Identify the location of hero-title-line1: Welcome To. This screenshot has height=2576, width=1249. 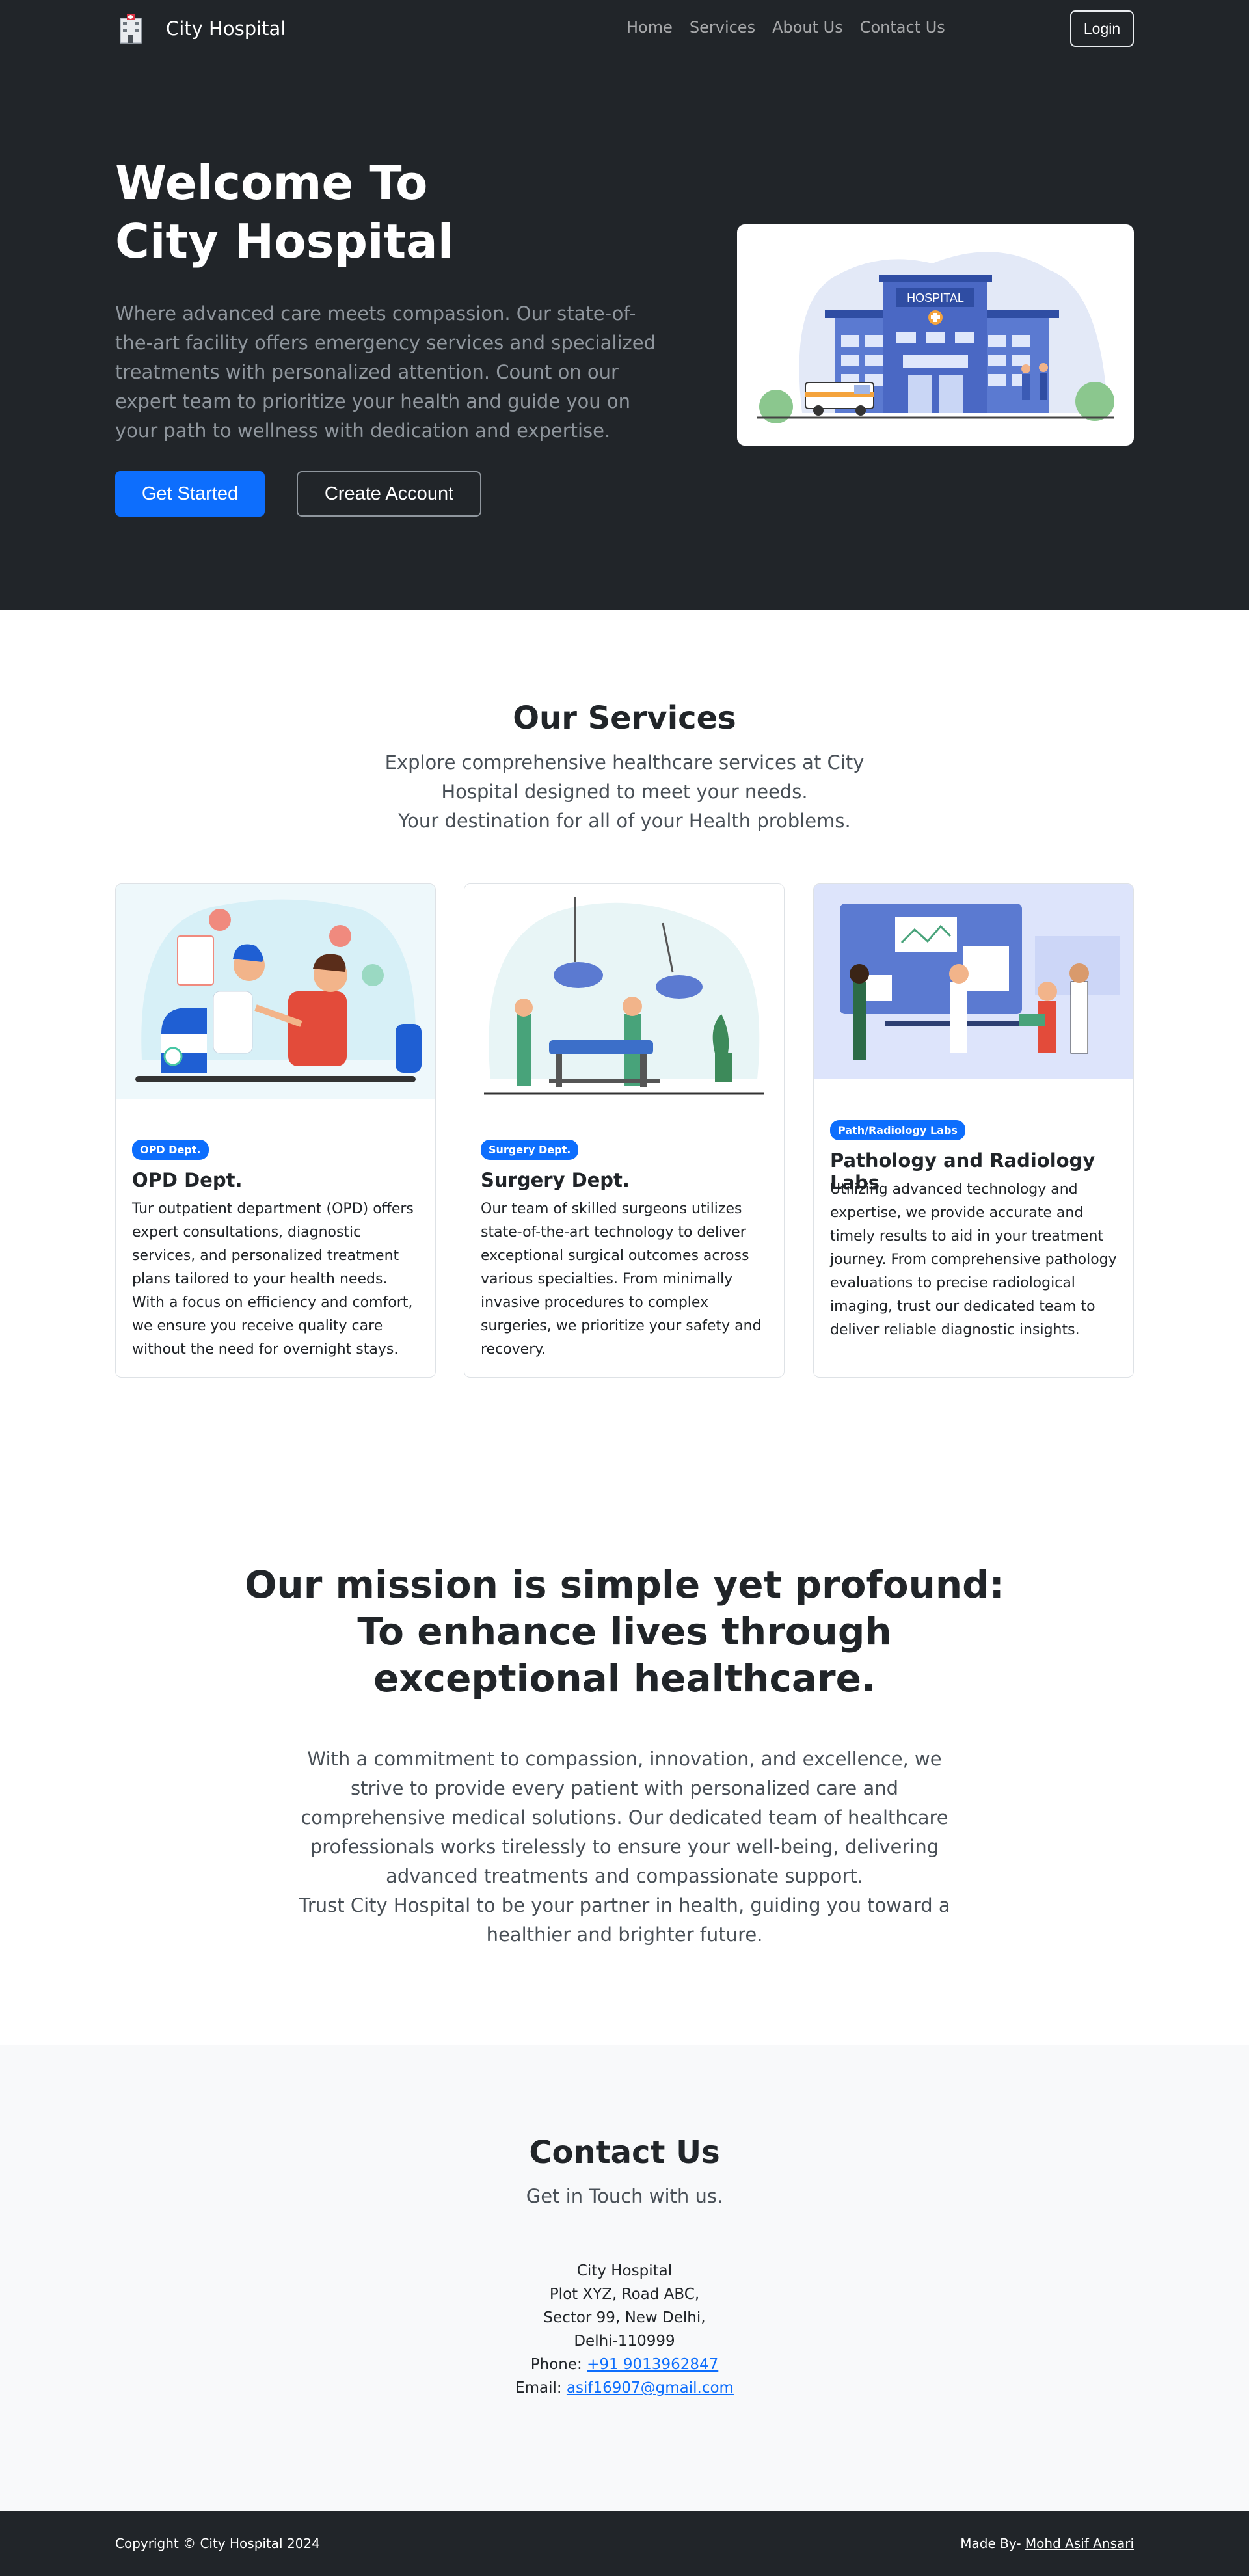
(271, 182).